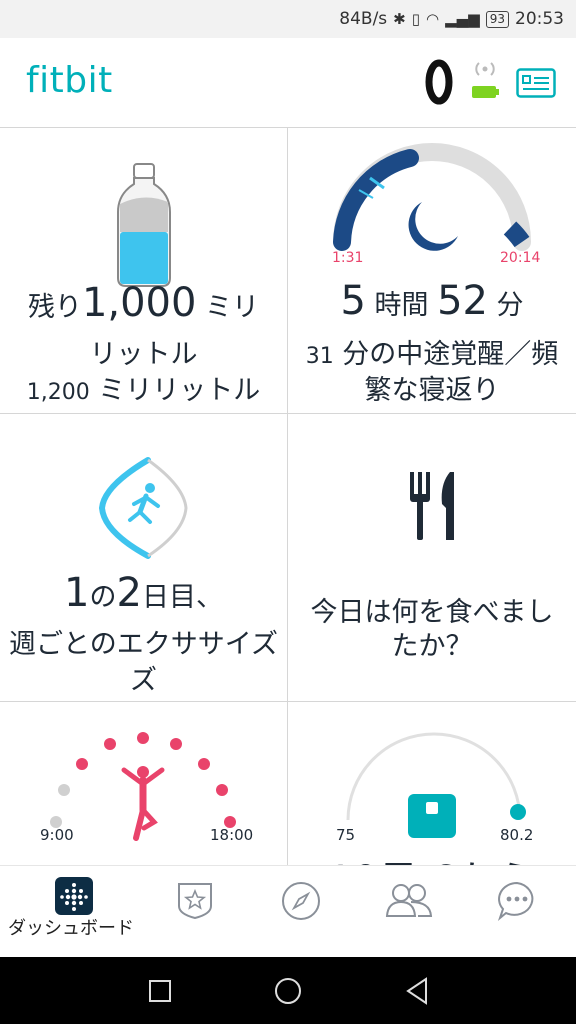 Image resolution: width=576 pixels, height=1024 pixels. I want to click on bottom-navigation: ダッシュボード, so click(288, 911).